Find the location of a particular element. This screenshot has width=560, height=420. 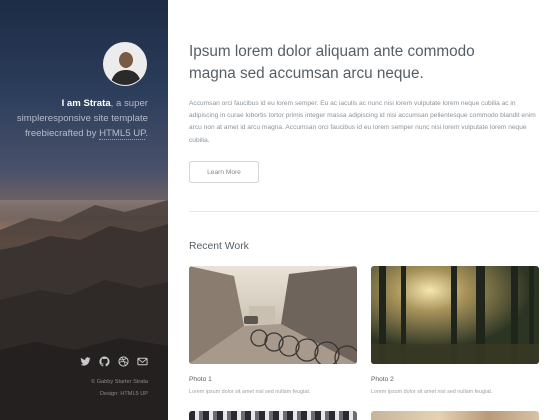

headline-line1: Ipsum lorem dolor aliquam ante commodo is located at coordinates (332, 51).